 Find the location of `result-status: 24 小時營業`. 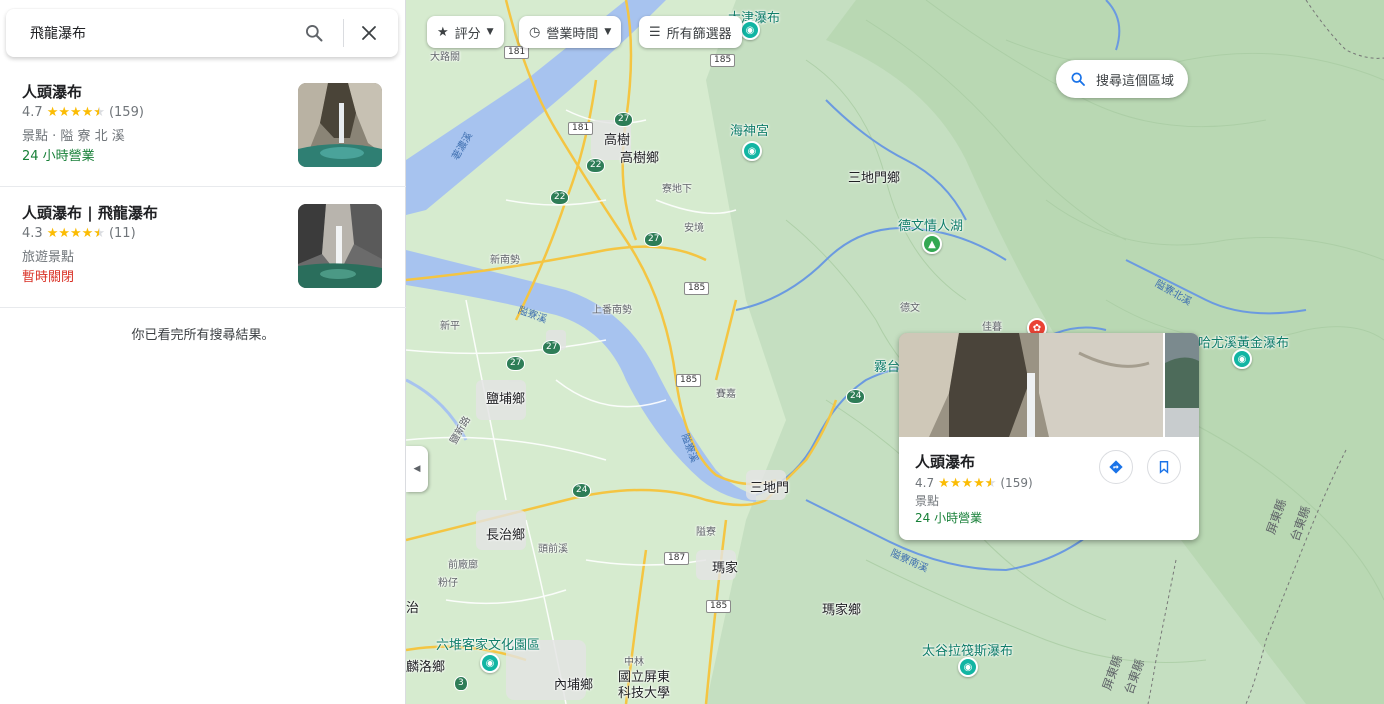

result-status: 24 小時營業 is located at coordinates (58, 156).